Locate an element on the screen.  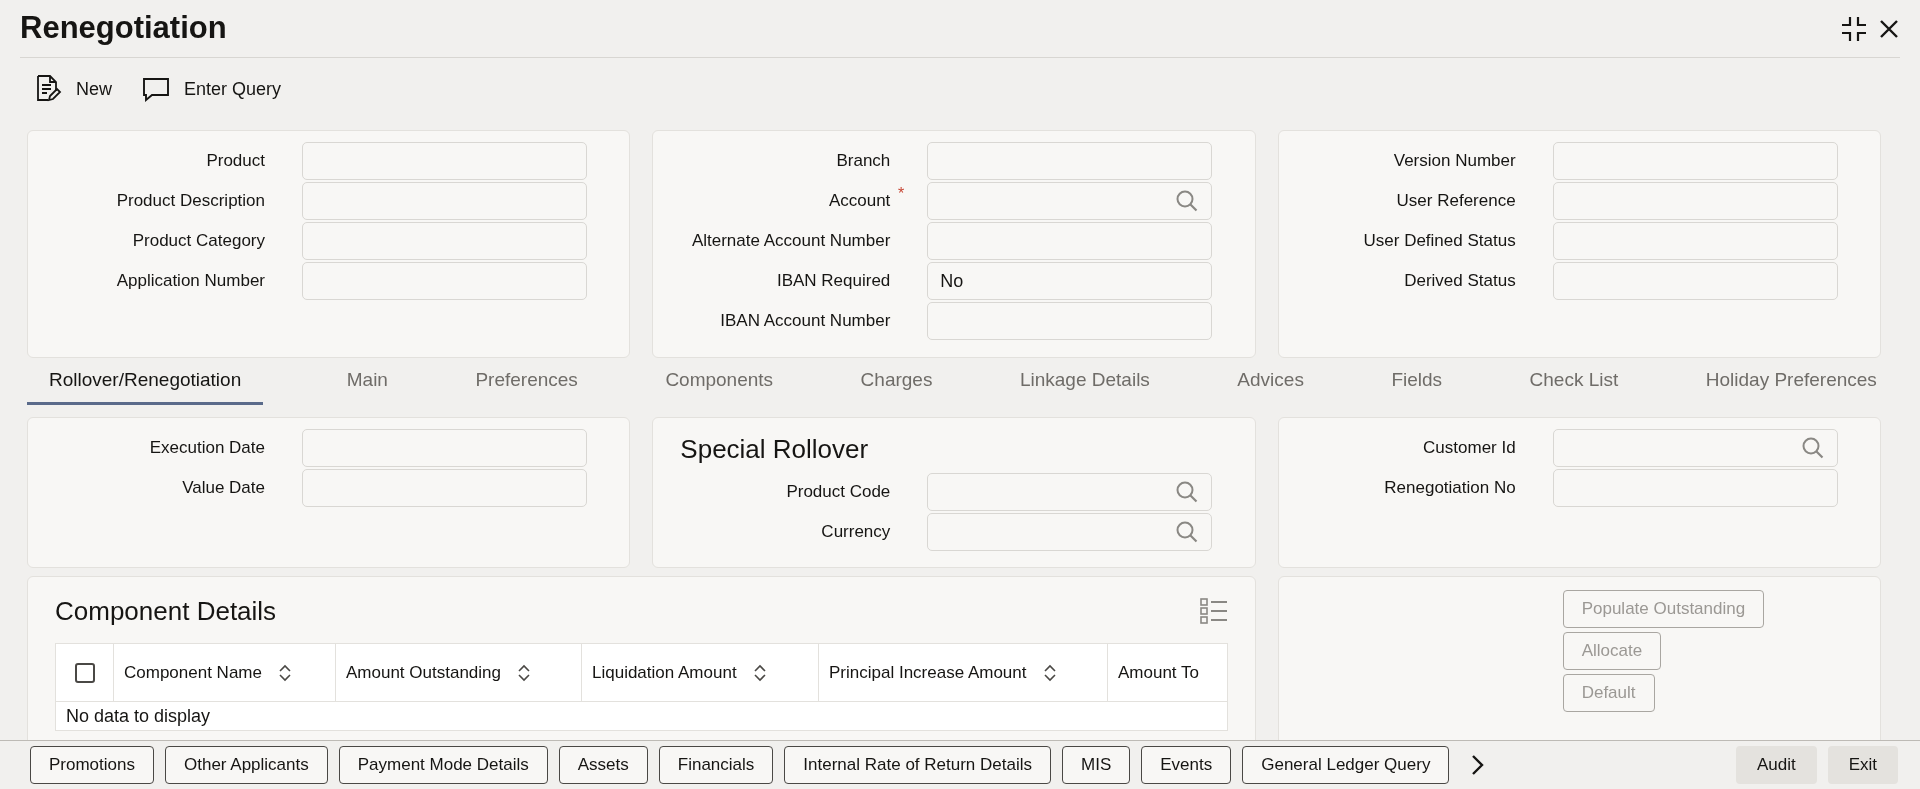
collapse-icon is located at coordinates (1854, 28).